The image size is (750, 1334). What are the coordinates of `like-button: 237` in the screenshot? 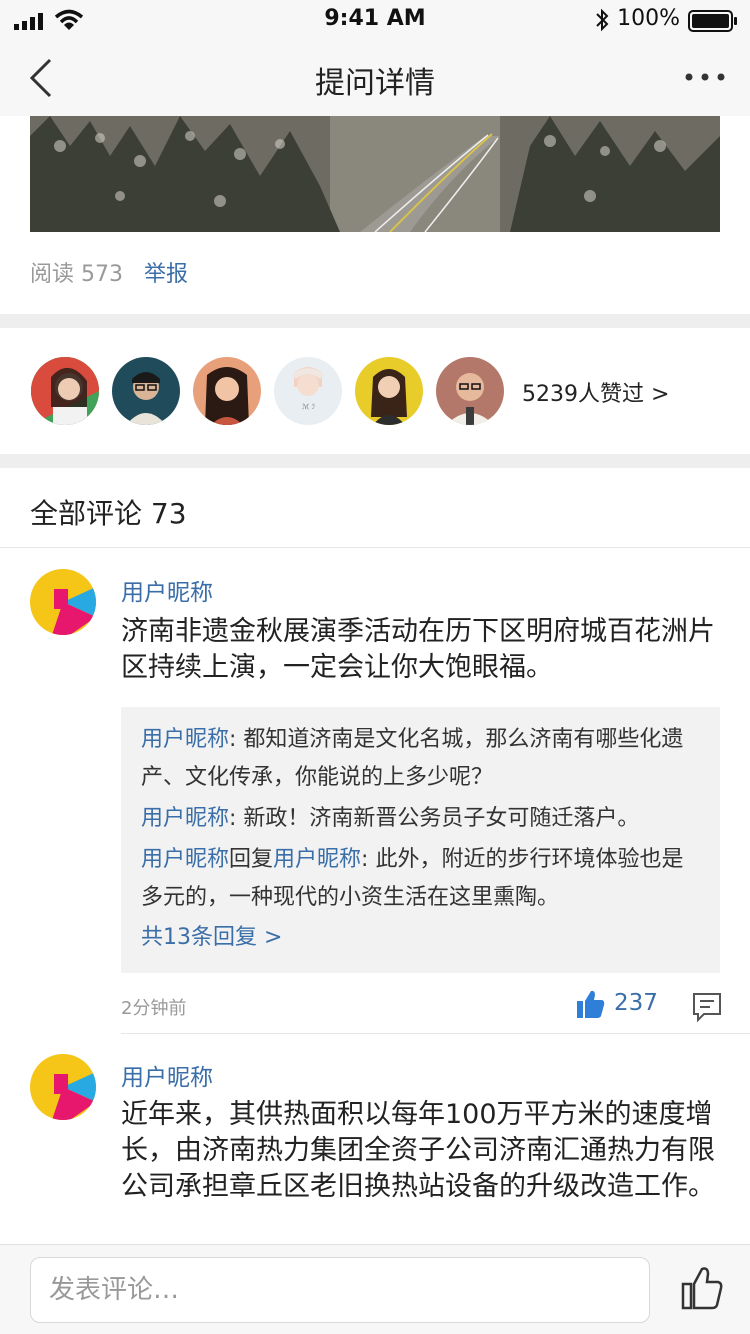 It's located at (629, 1005).